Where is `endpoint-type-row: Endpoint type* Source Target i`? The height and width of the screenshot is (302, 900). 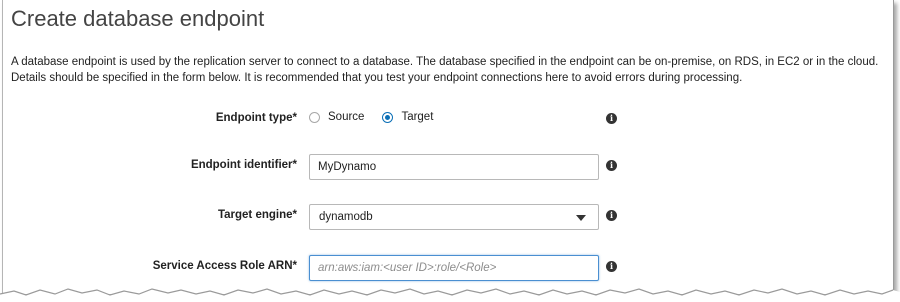 endpoint-type-row: Endpoint type* Source Target i is located at coordinates (448, 120).